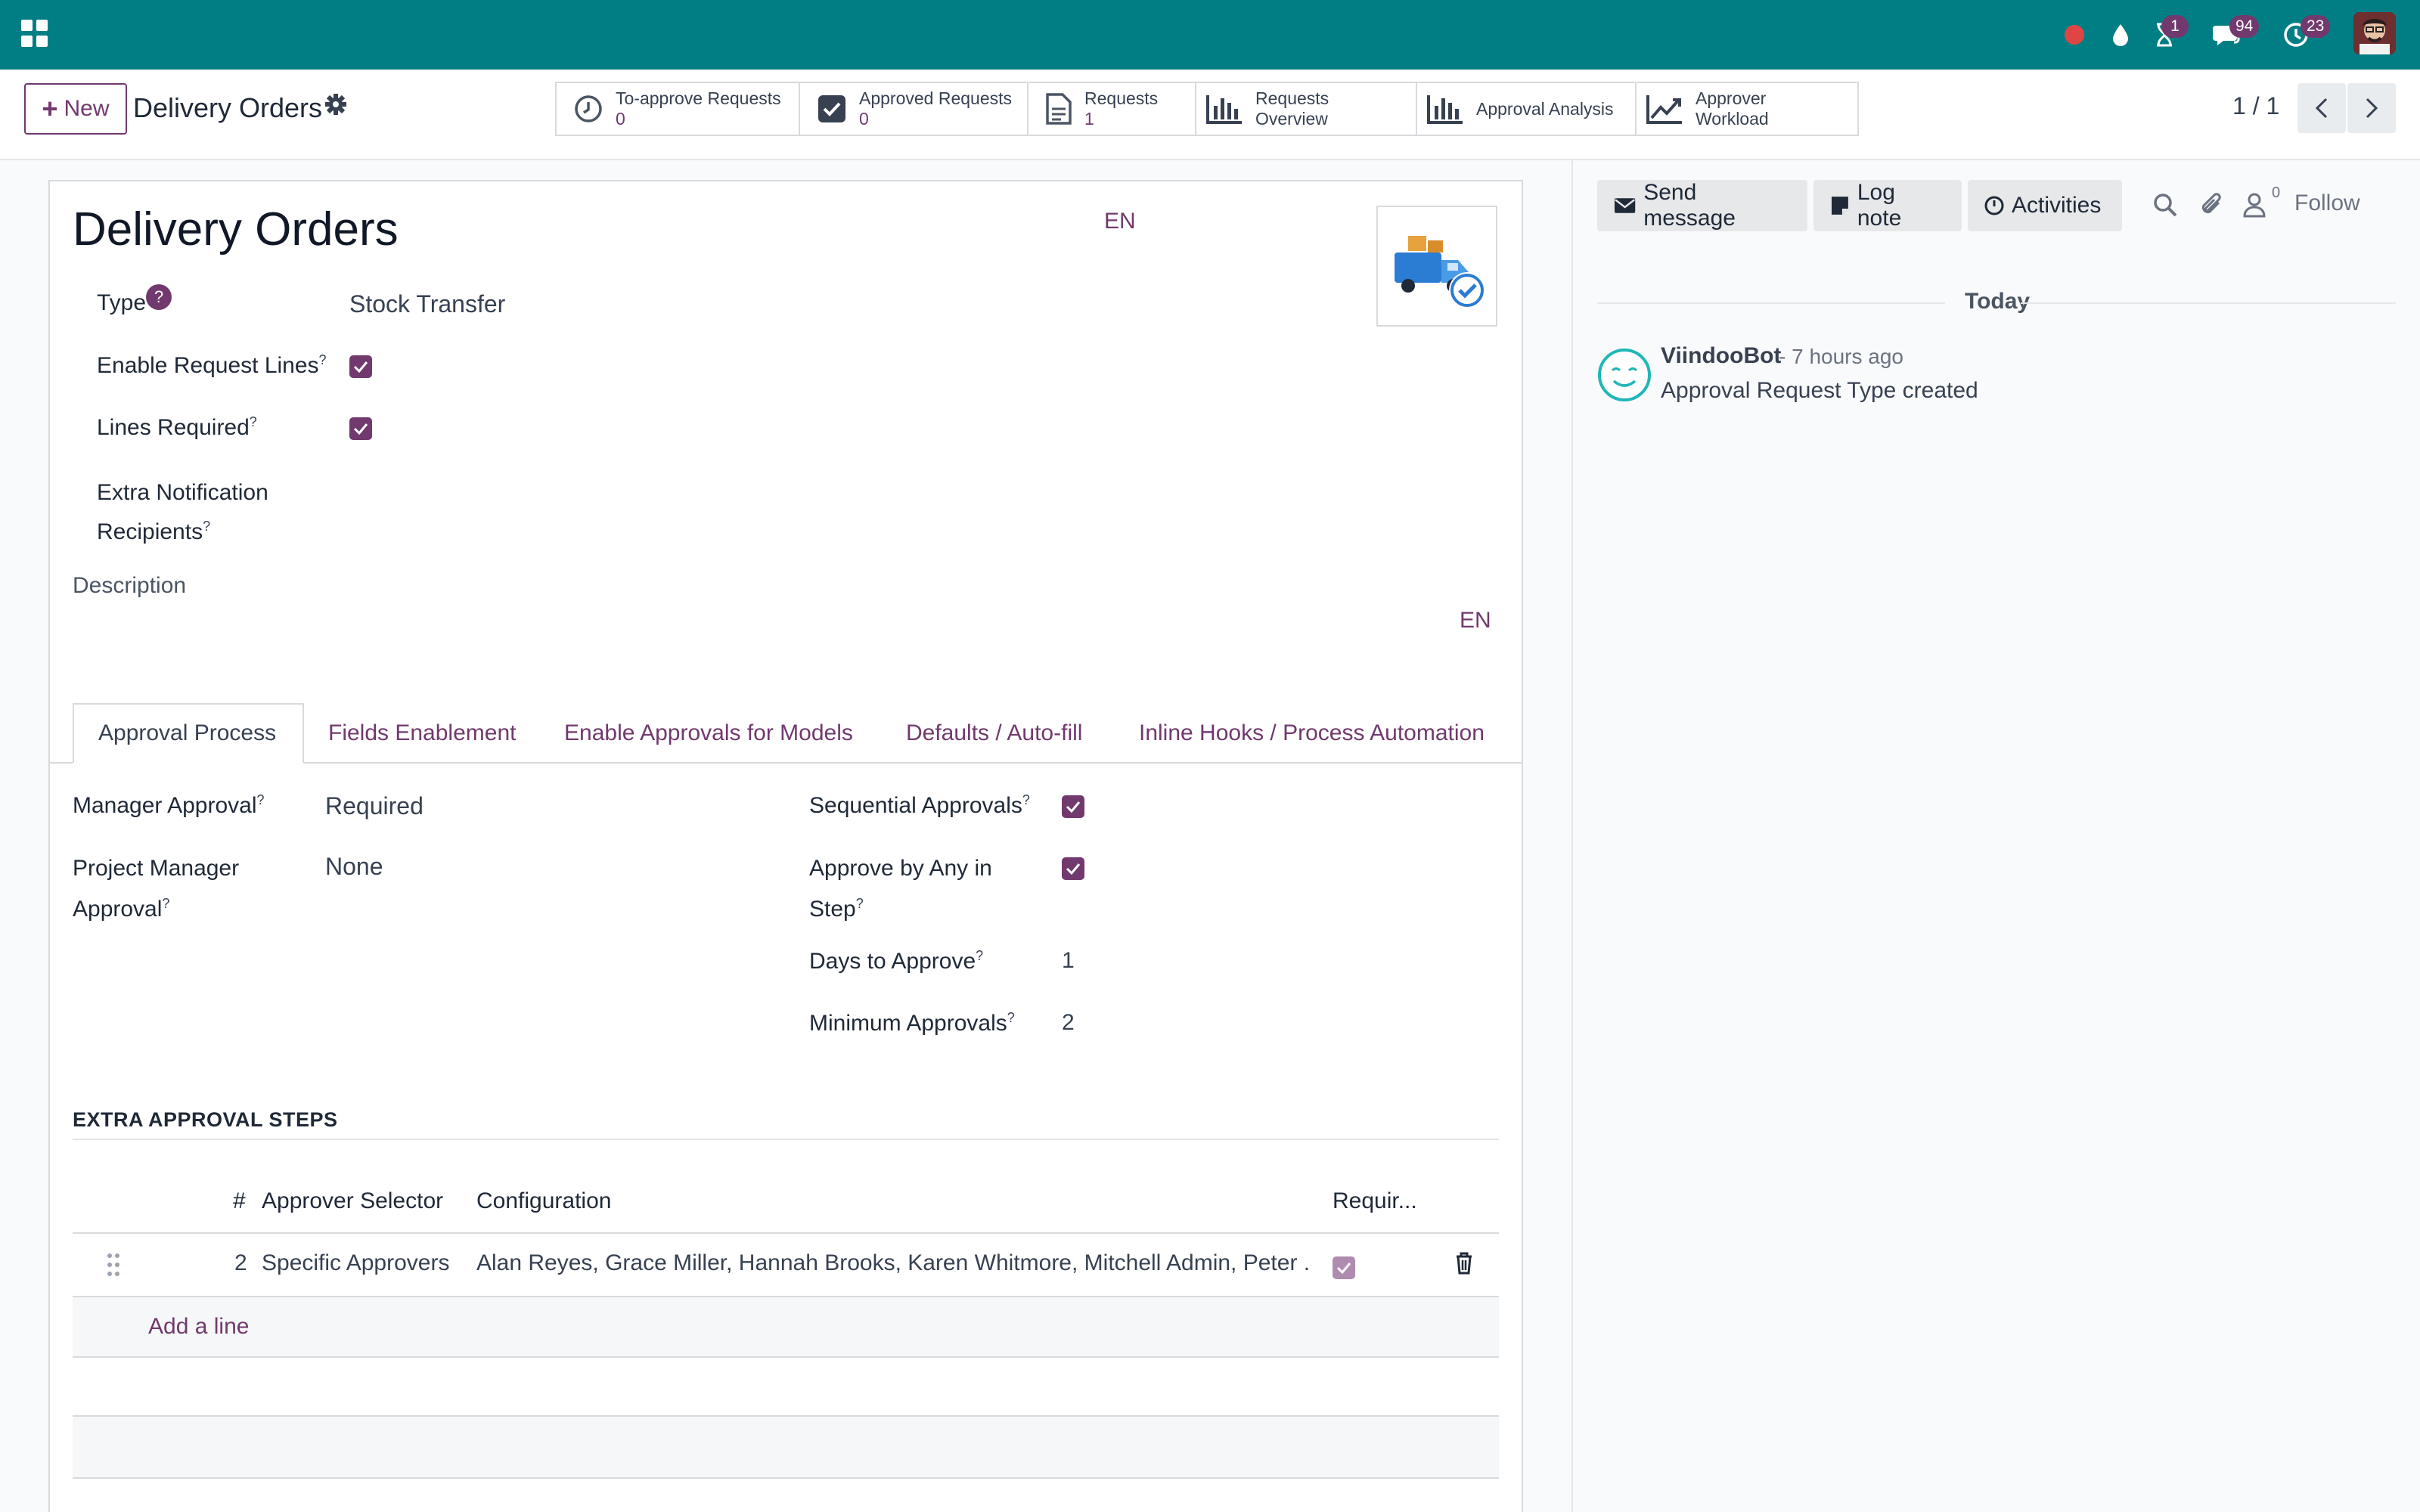  What do you see at coordinates (1073, 806) in the screenshot?
I see `sequential-approvals-checkbox` at bounding box center [1073, 806].